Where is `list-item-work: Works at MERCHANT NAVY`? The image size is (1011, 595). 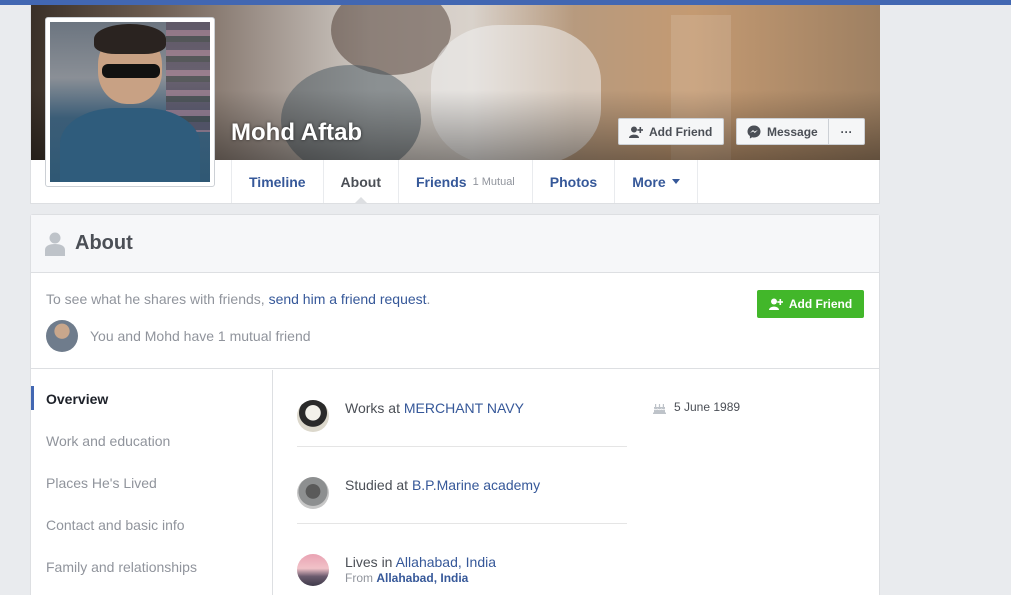 list-item-work: Works at MERCHANT NAVY is located at coordinates (462, 408).